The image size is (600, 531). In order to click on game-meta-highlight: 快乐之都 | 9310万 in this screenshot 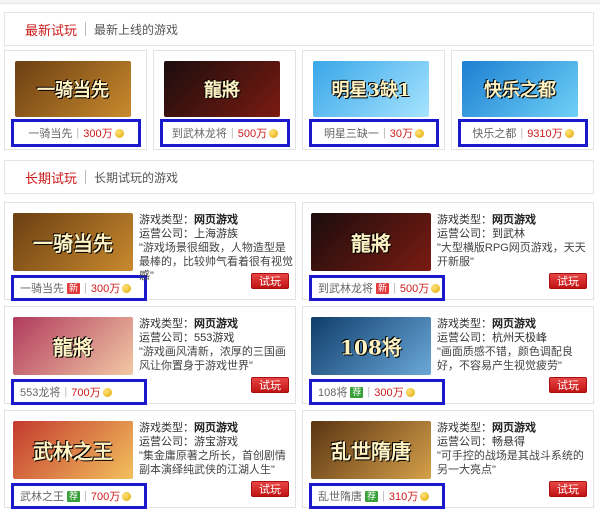, I will do `click(523, 133)`.